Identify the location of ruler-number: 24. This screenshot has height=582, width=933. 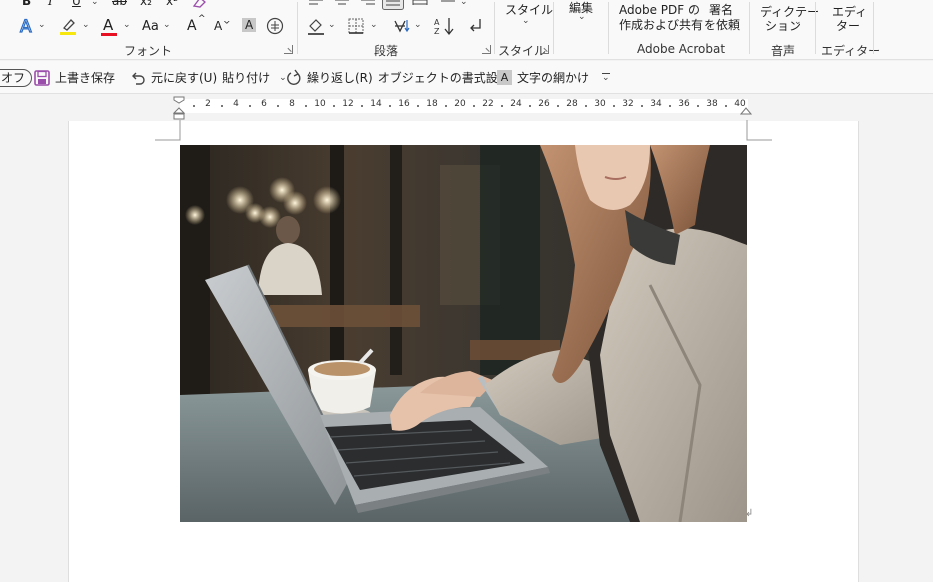
(516, 104).